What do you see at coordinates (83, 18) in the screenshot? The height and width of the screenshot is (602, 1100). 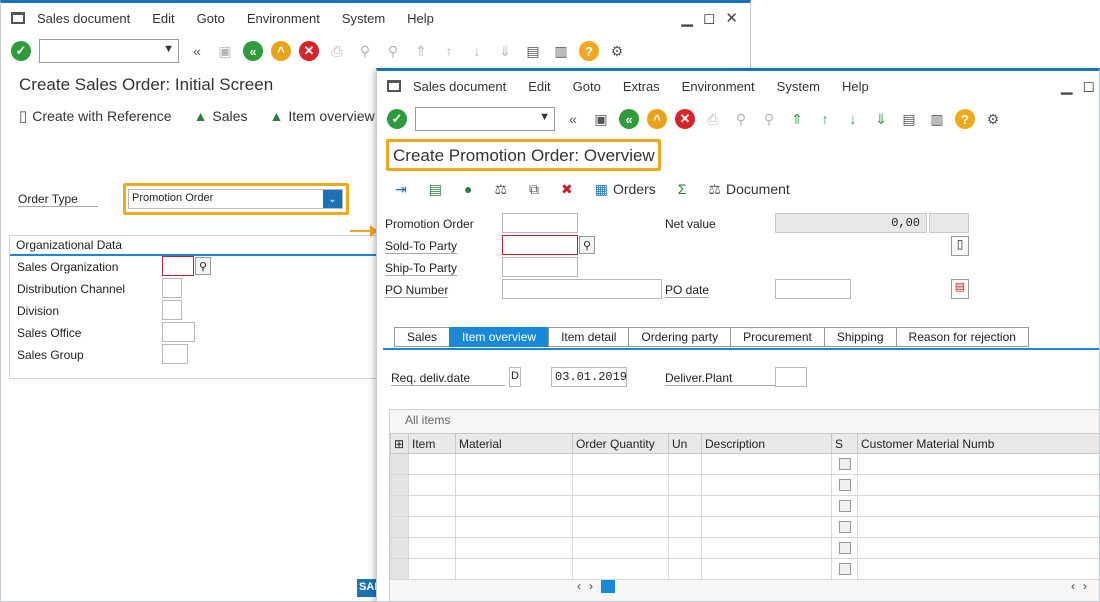 I see `menu-sales-document: Sales document` at bounding box center [83, 18].